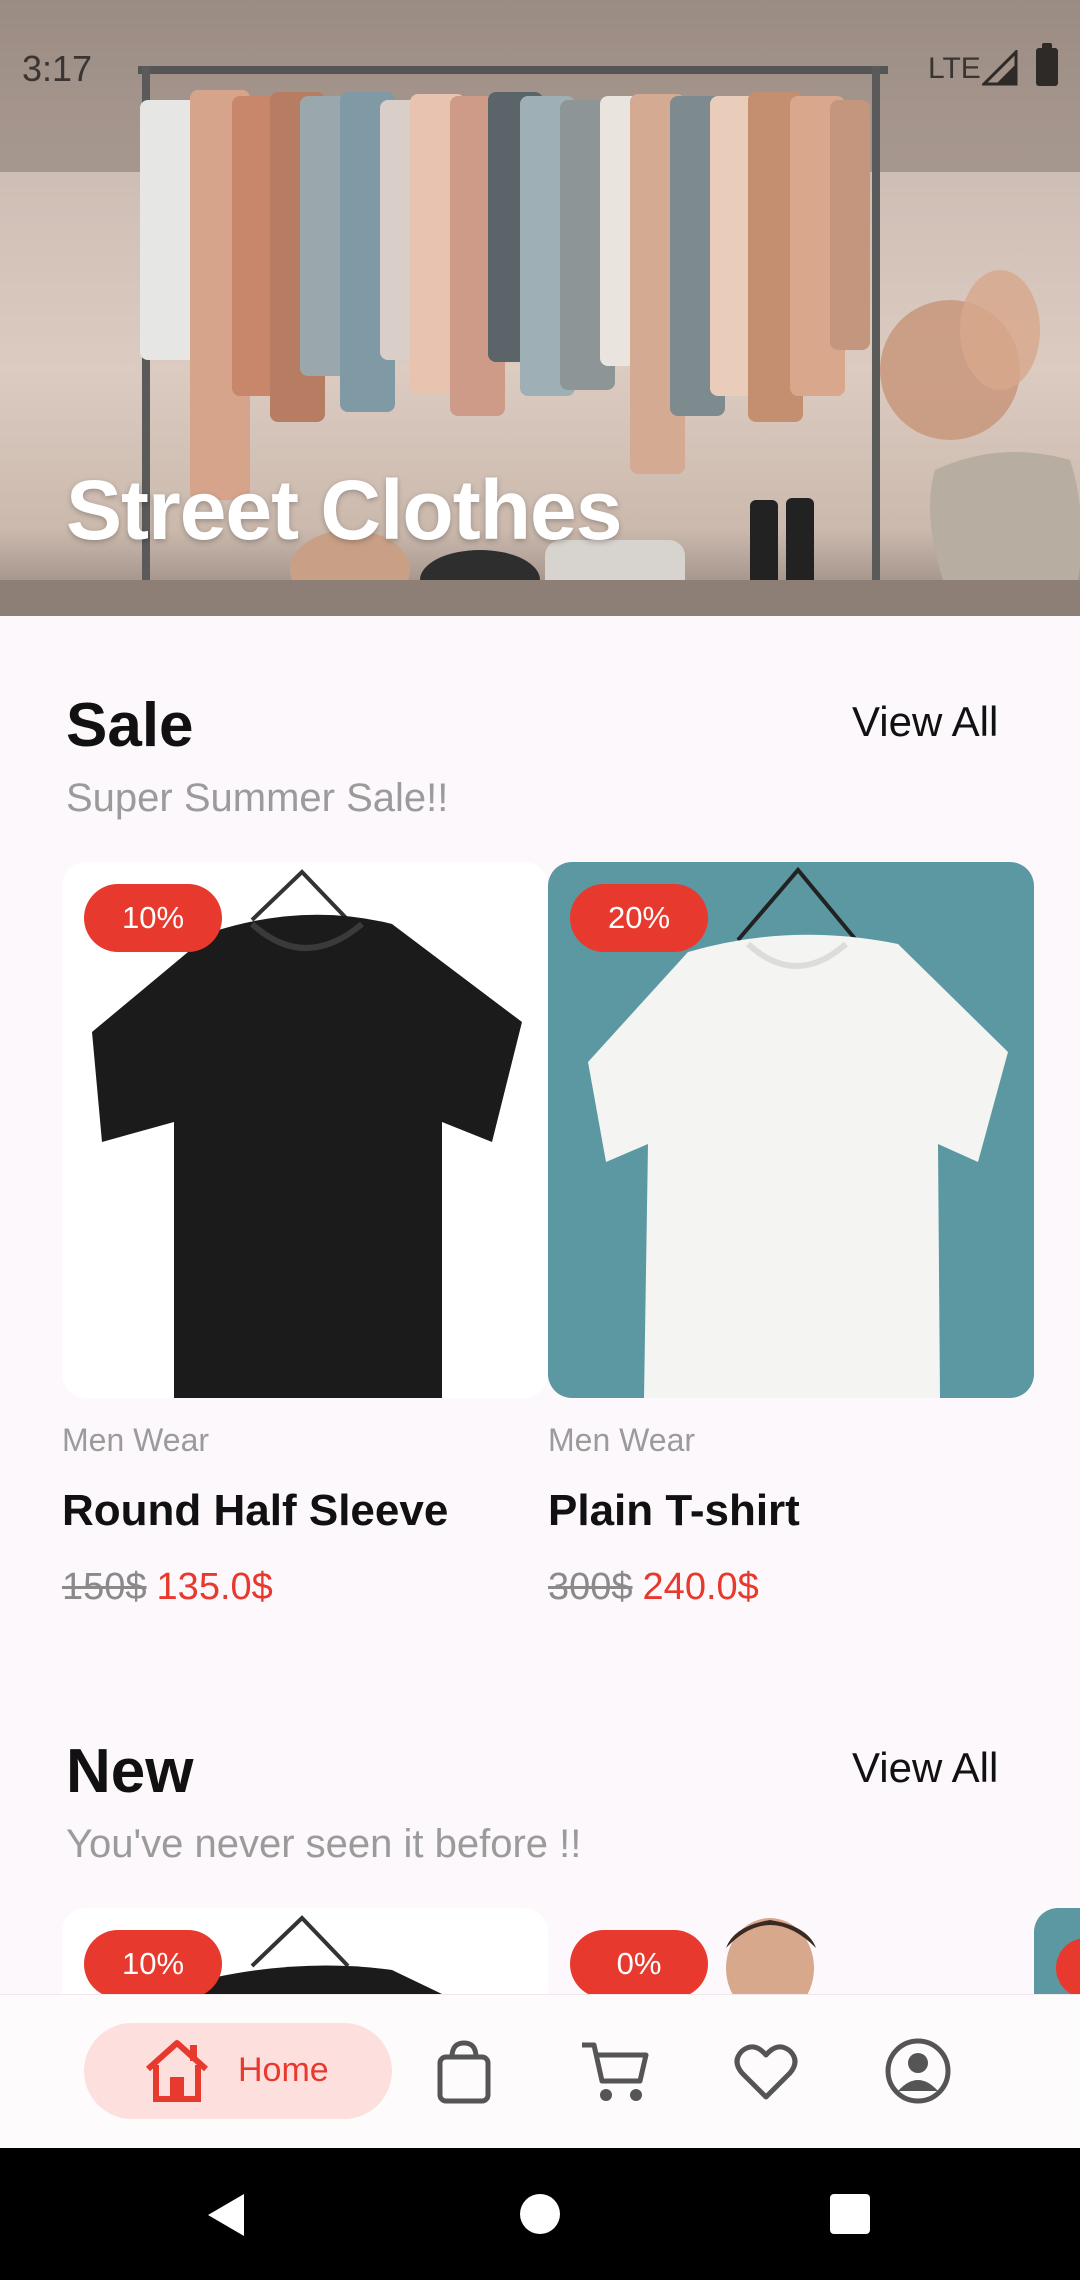  I want to click on nav-home-label: Home, so click(283, 2070).